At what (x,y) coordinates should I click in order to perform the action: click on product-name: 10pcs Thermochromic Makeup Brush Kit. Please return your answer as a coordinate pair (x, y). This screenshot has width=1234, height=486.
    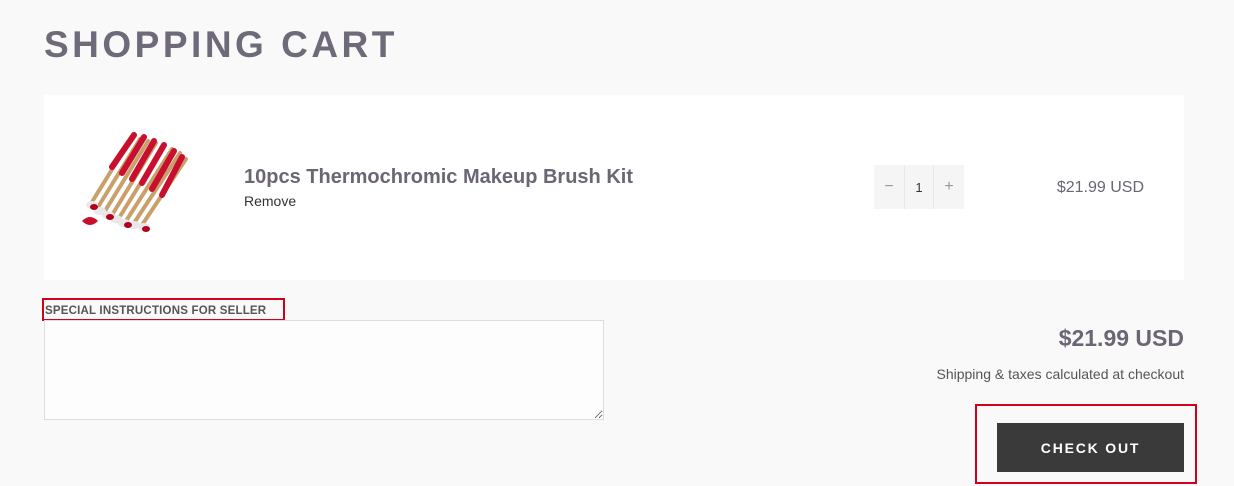
    Looking at the image, I should click on (438, 177).